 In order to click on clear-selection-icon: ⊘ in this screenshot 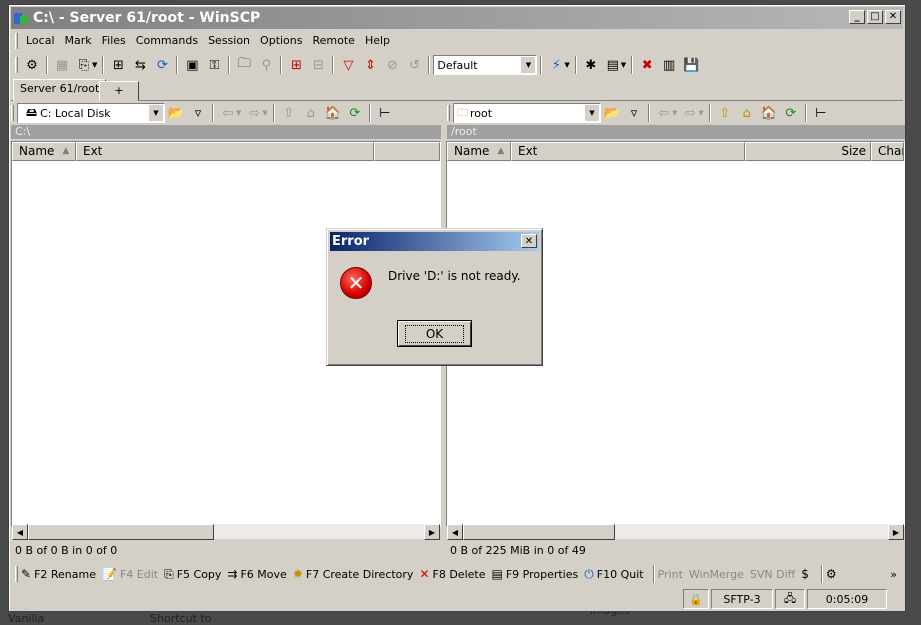, I will do `click(392, 65)`.